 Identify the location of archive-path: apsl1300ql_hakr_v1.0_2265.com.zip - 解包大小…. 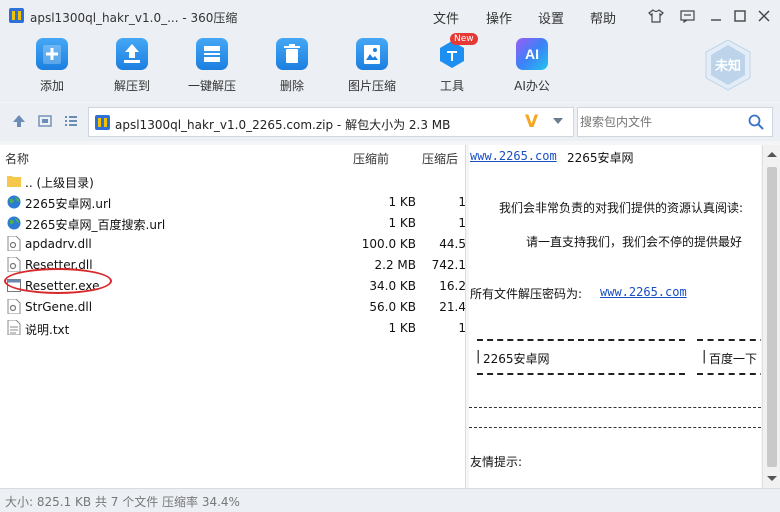
(283, 125).